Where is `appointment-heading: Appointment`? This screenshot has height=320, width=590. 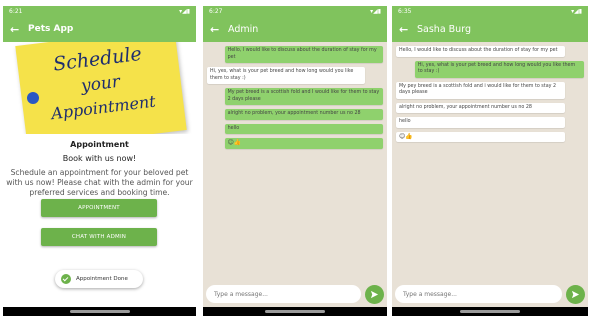 appointment-heading: Appointment is located at coordinates (99, 144).